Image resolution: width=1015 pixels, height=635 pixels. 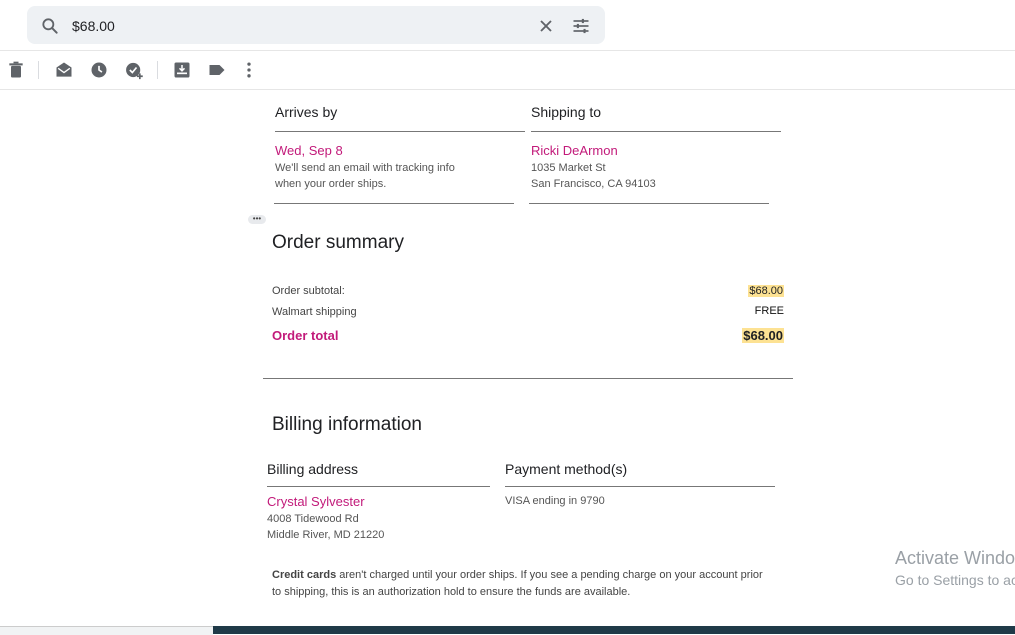 What do you see at coordinates (378, 486) in the screenshot?
I see `billing-address-divider` at bounding box center [378, 486].